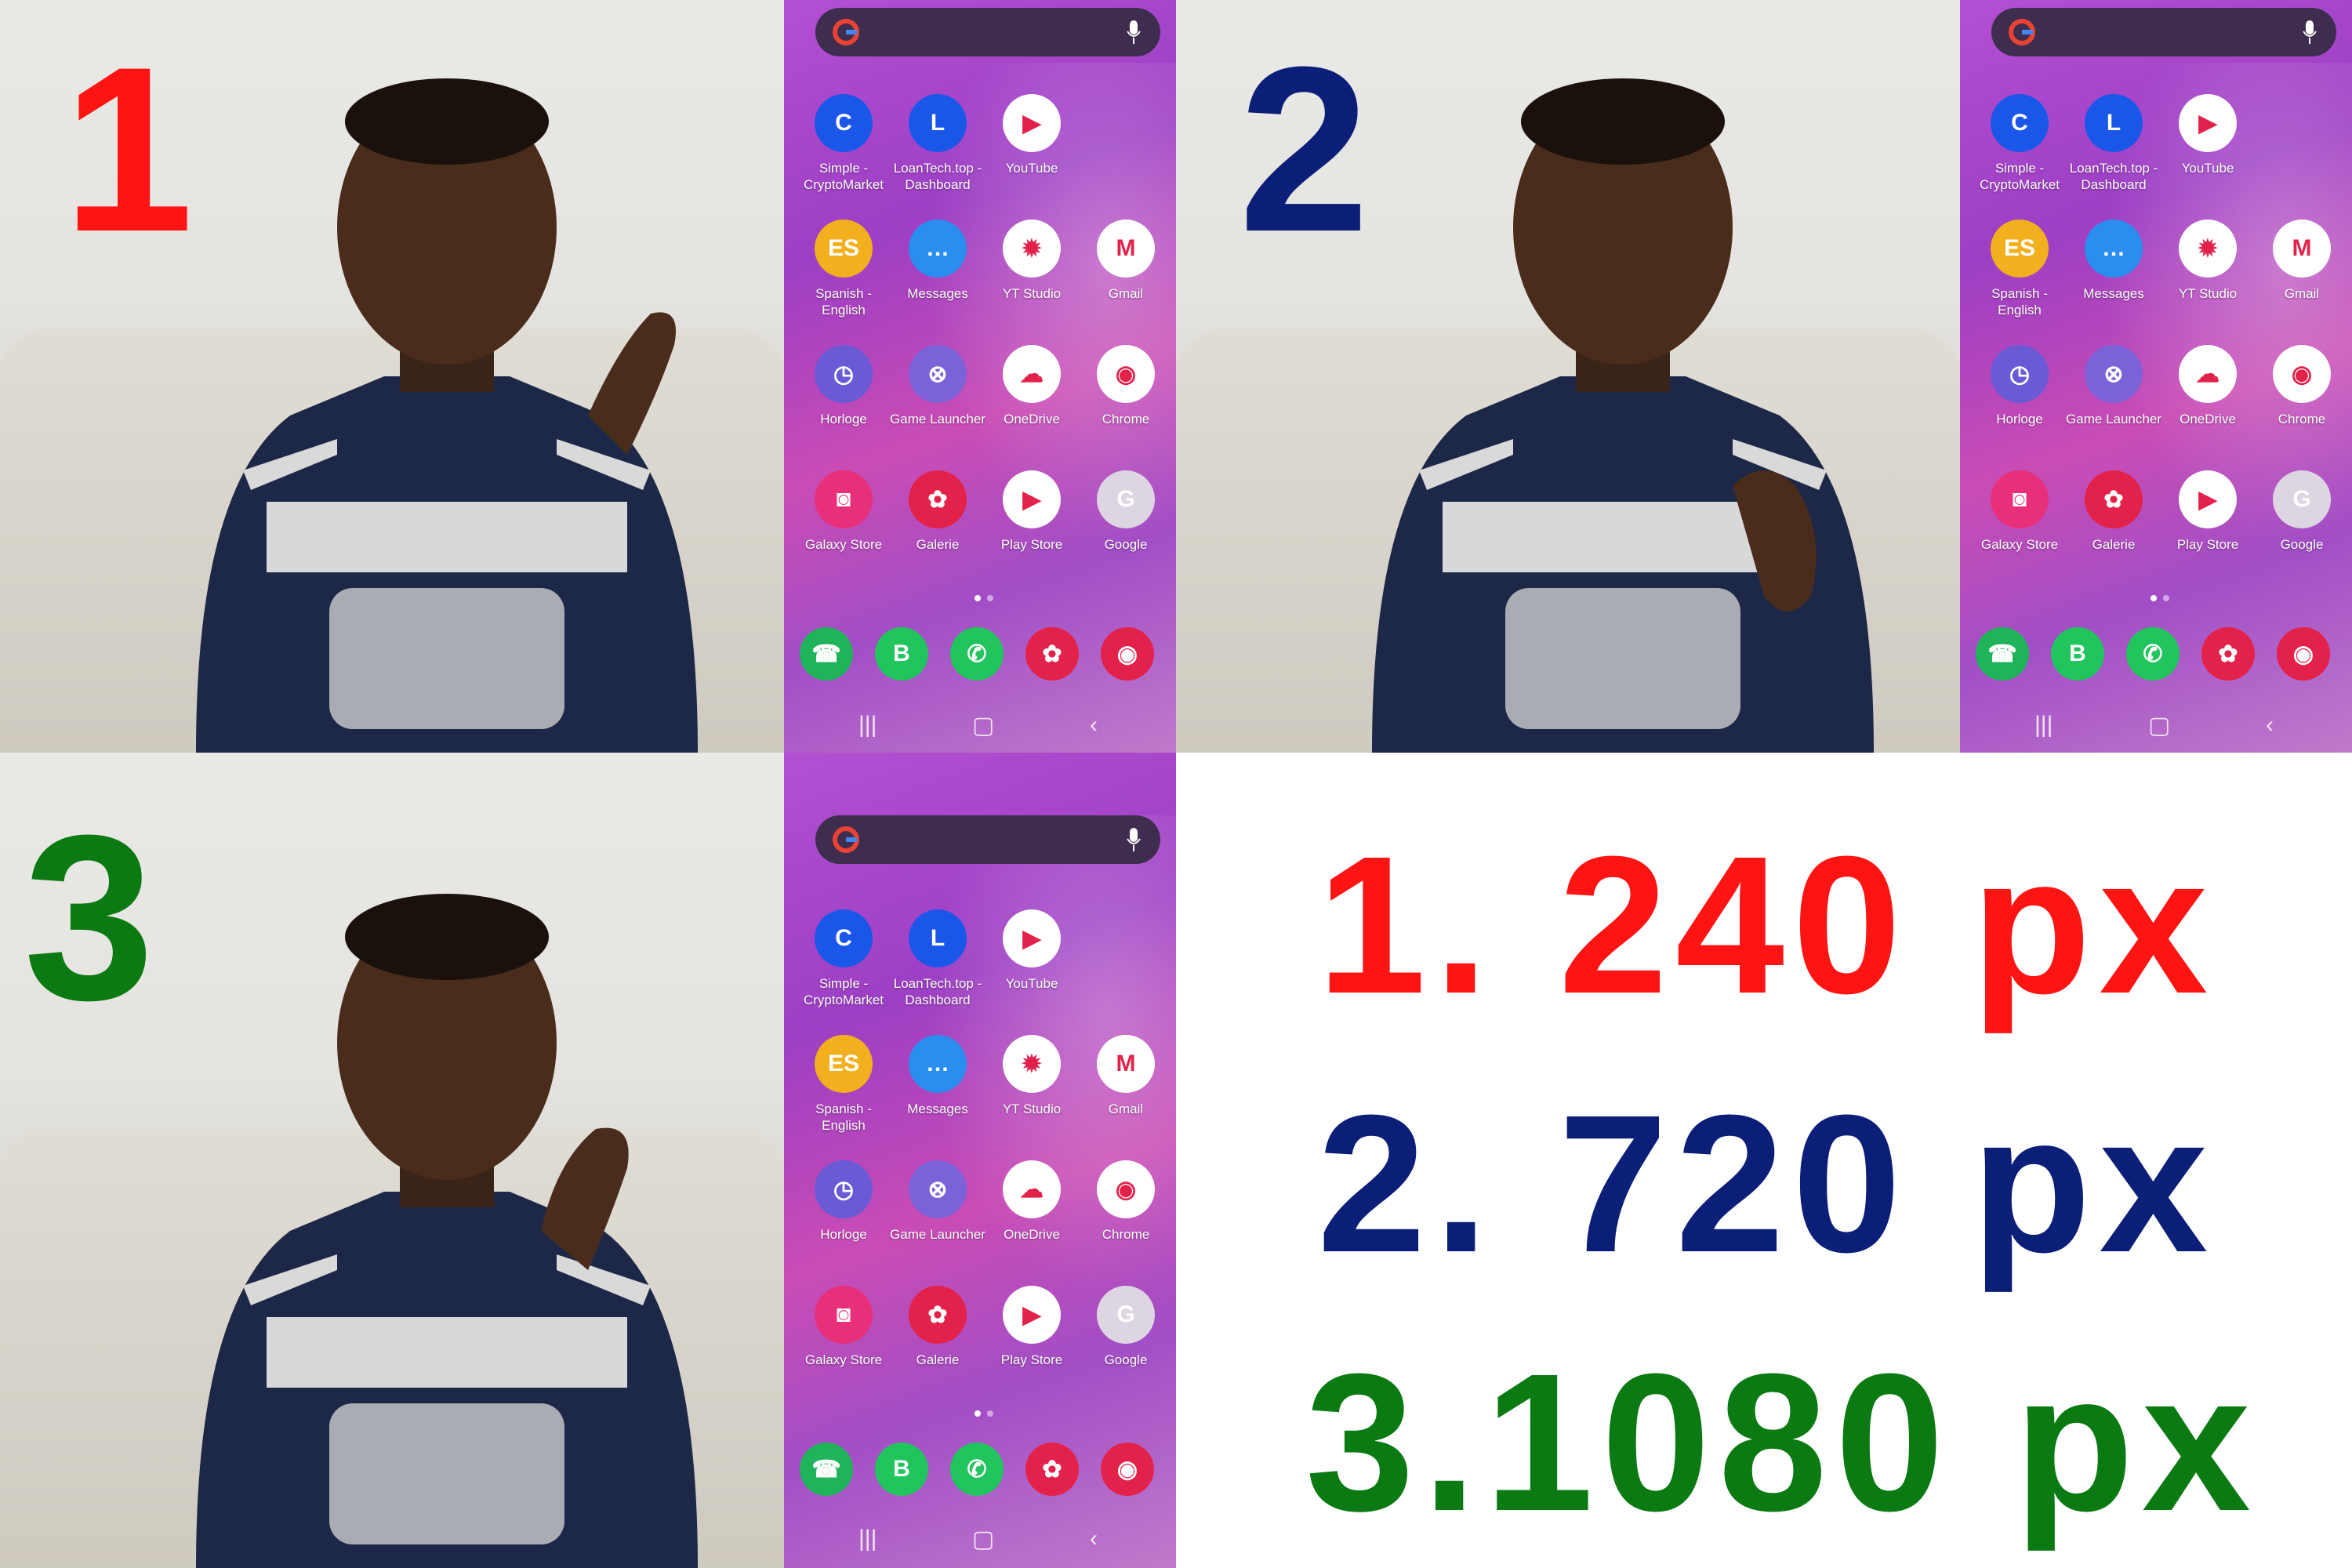  I want to click on galaxy-store-icon: ◙, so click(844, 499).